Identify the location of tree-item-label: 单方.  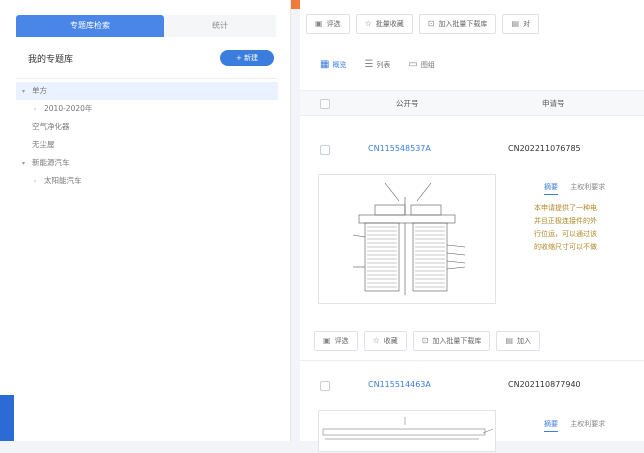
(39, 90).